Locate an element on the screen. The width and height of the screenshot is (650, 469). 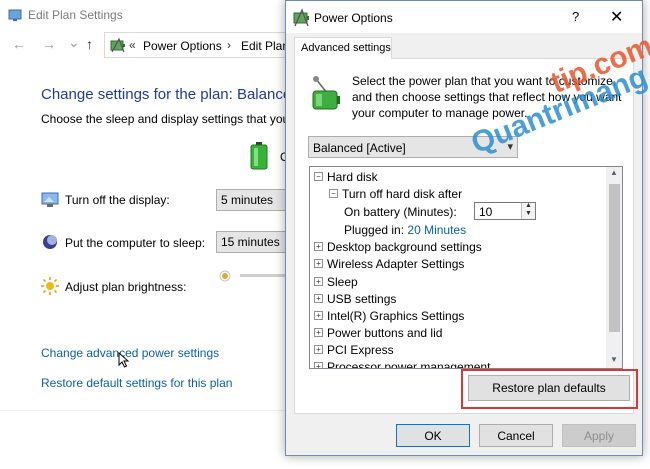
tree-item-label: Sleep is located at coordinates (342, 281).